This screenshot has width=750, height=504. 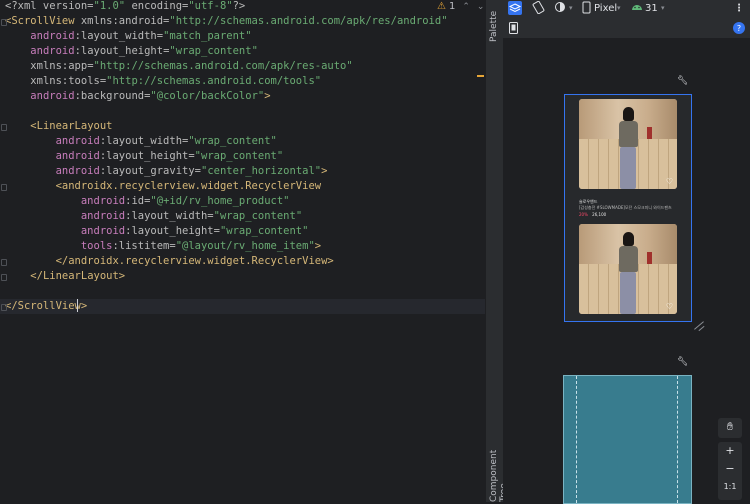 What do you see at coordinates (466, 7) in the screenshot?
I see `chevron-up-icon: ⌃` at bounding box center [466, 7].